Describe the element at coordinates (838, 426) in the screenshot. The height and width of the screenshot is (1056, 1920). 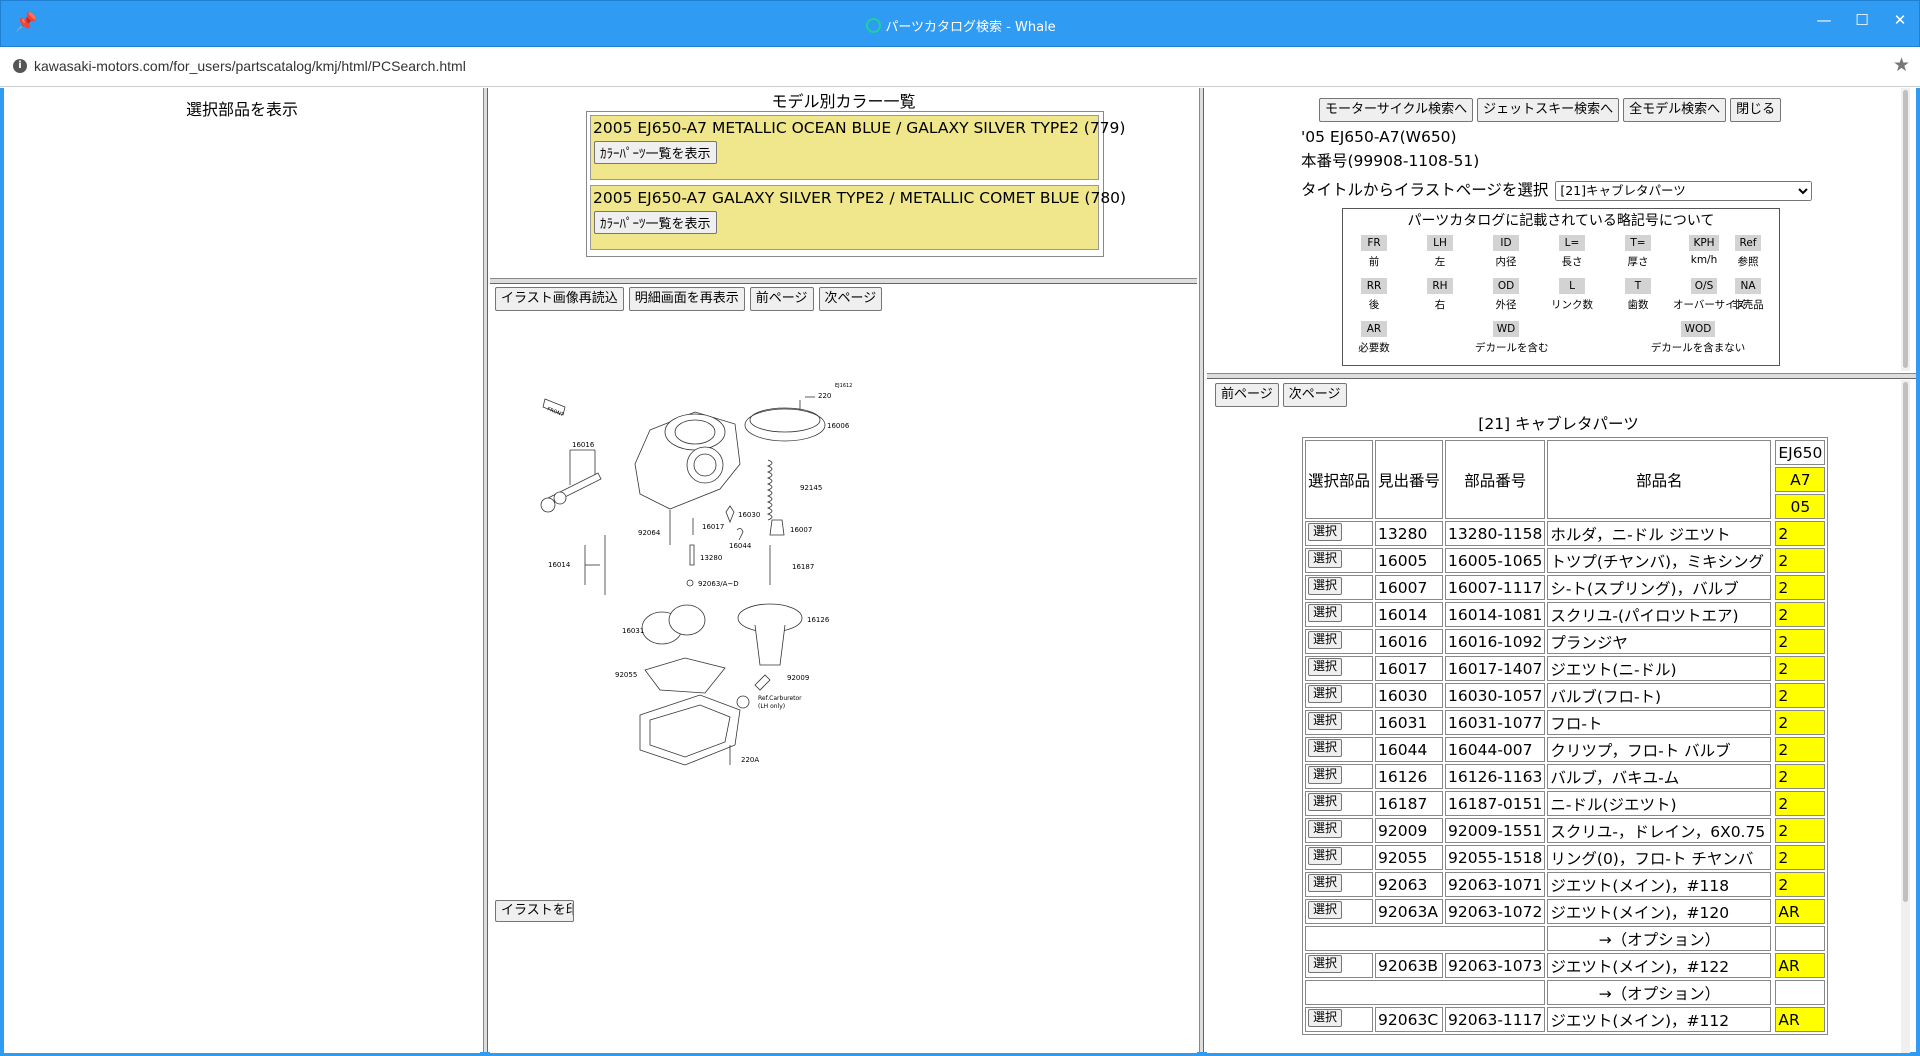
I see `svg-text: 16006` at that location.